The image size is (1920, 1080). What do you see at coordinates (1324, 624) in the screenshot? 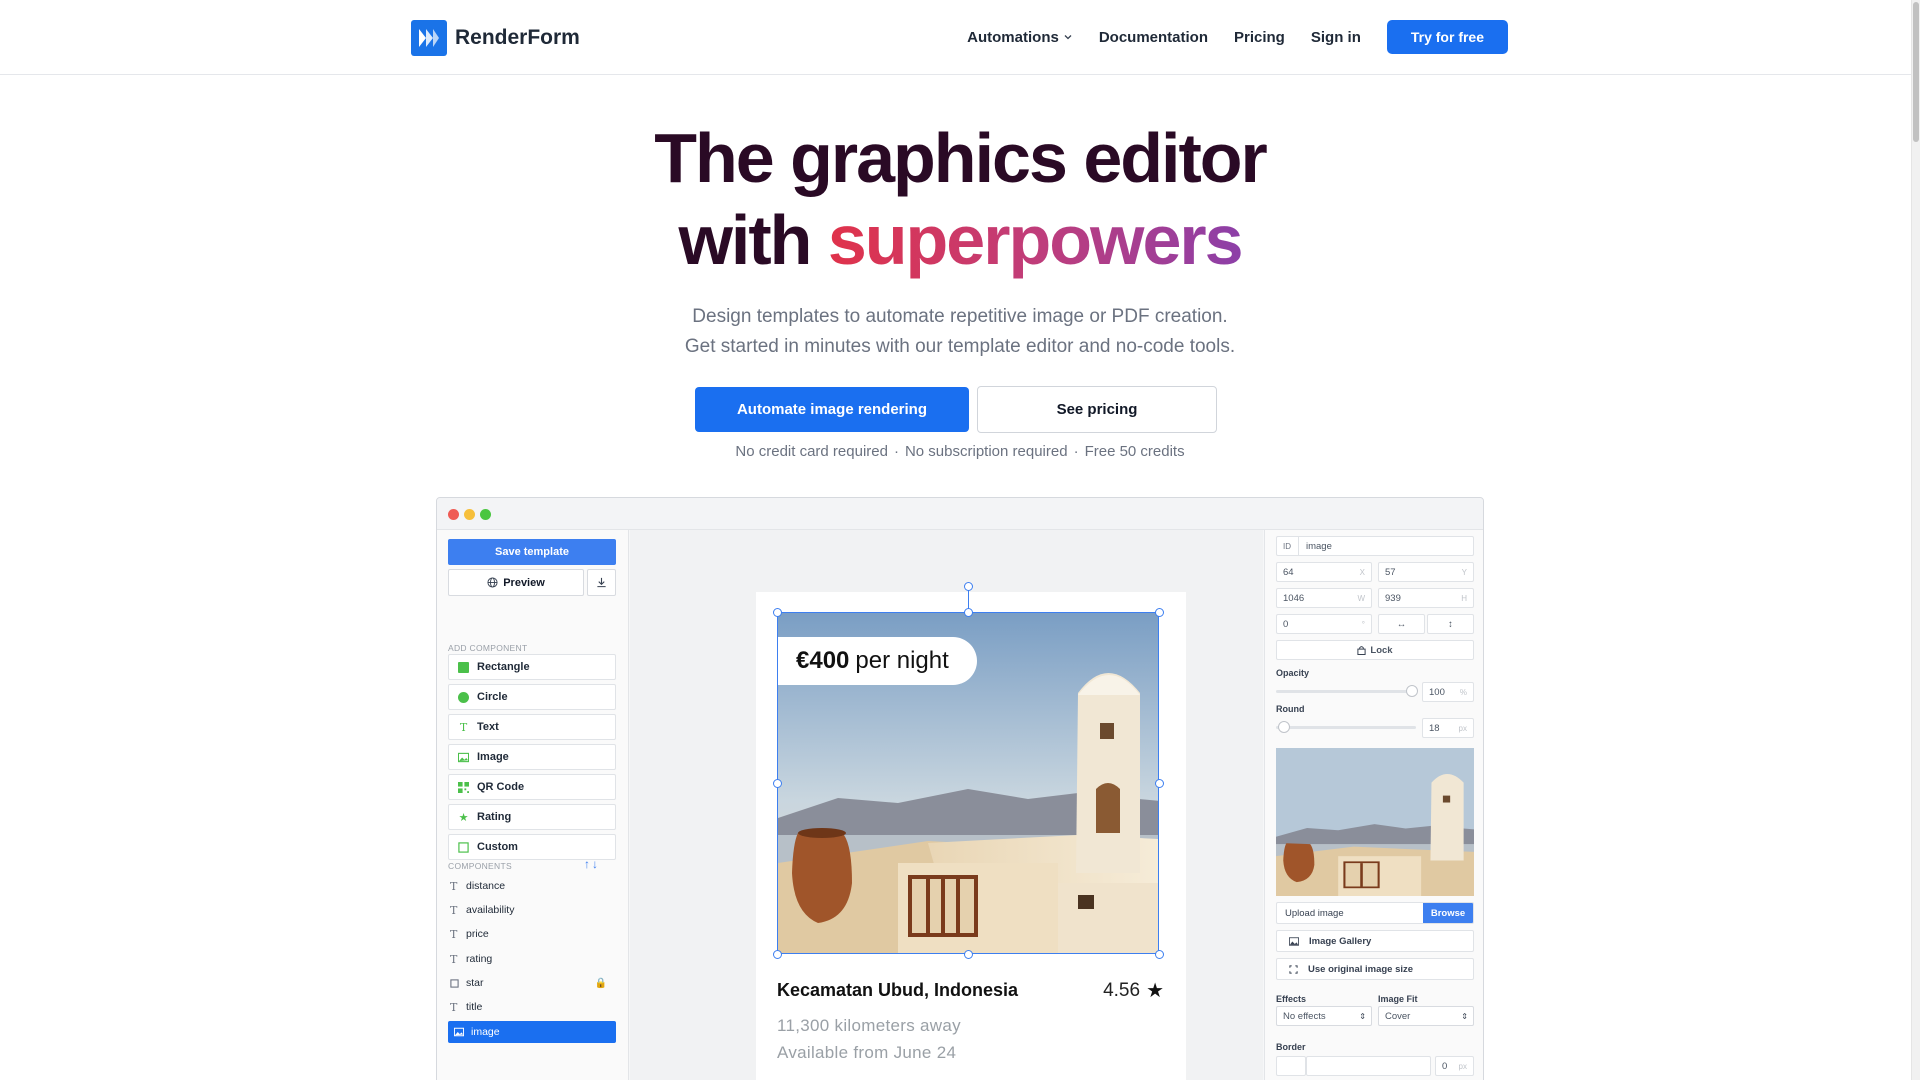
I see `rotation-field: 0 °` at bounding box center [1324, 624].